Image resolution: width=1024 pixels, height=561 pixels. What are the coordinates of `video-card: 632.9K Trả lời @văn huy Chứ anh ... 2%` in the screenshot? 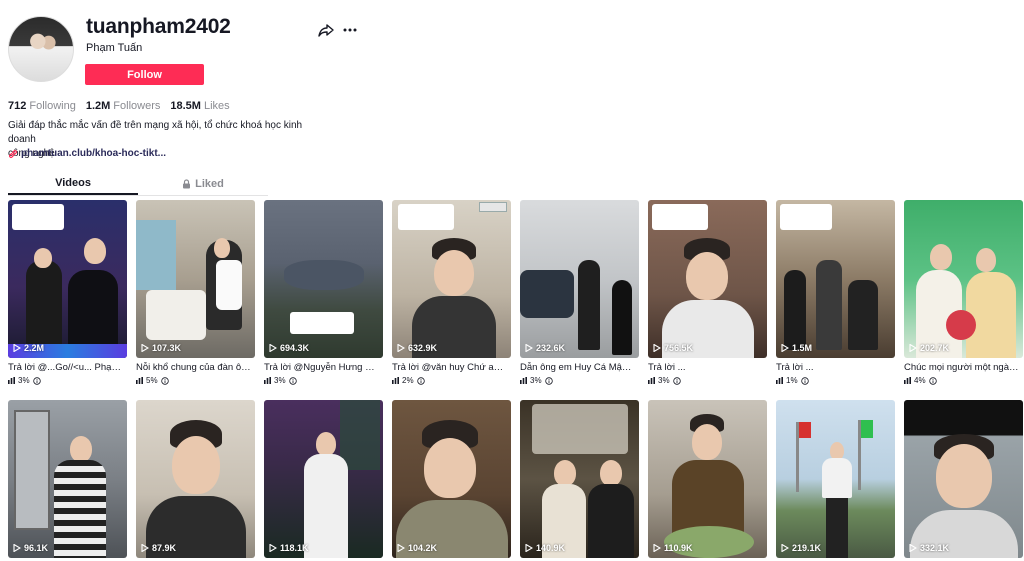 It's located at (451, 292).